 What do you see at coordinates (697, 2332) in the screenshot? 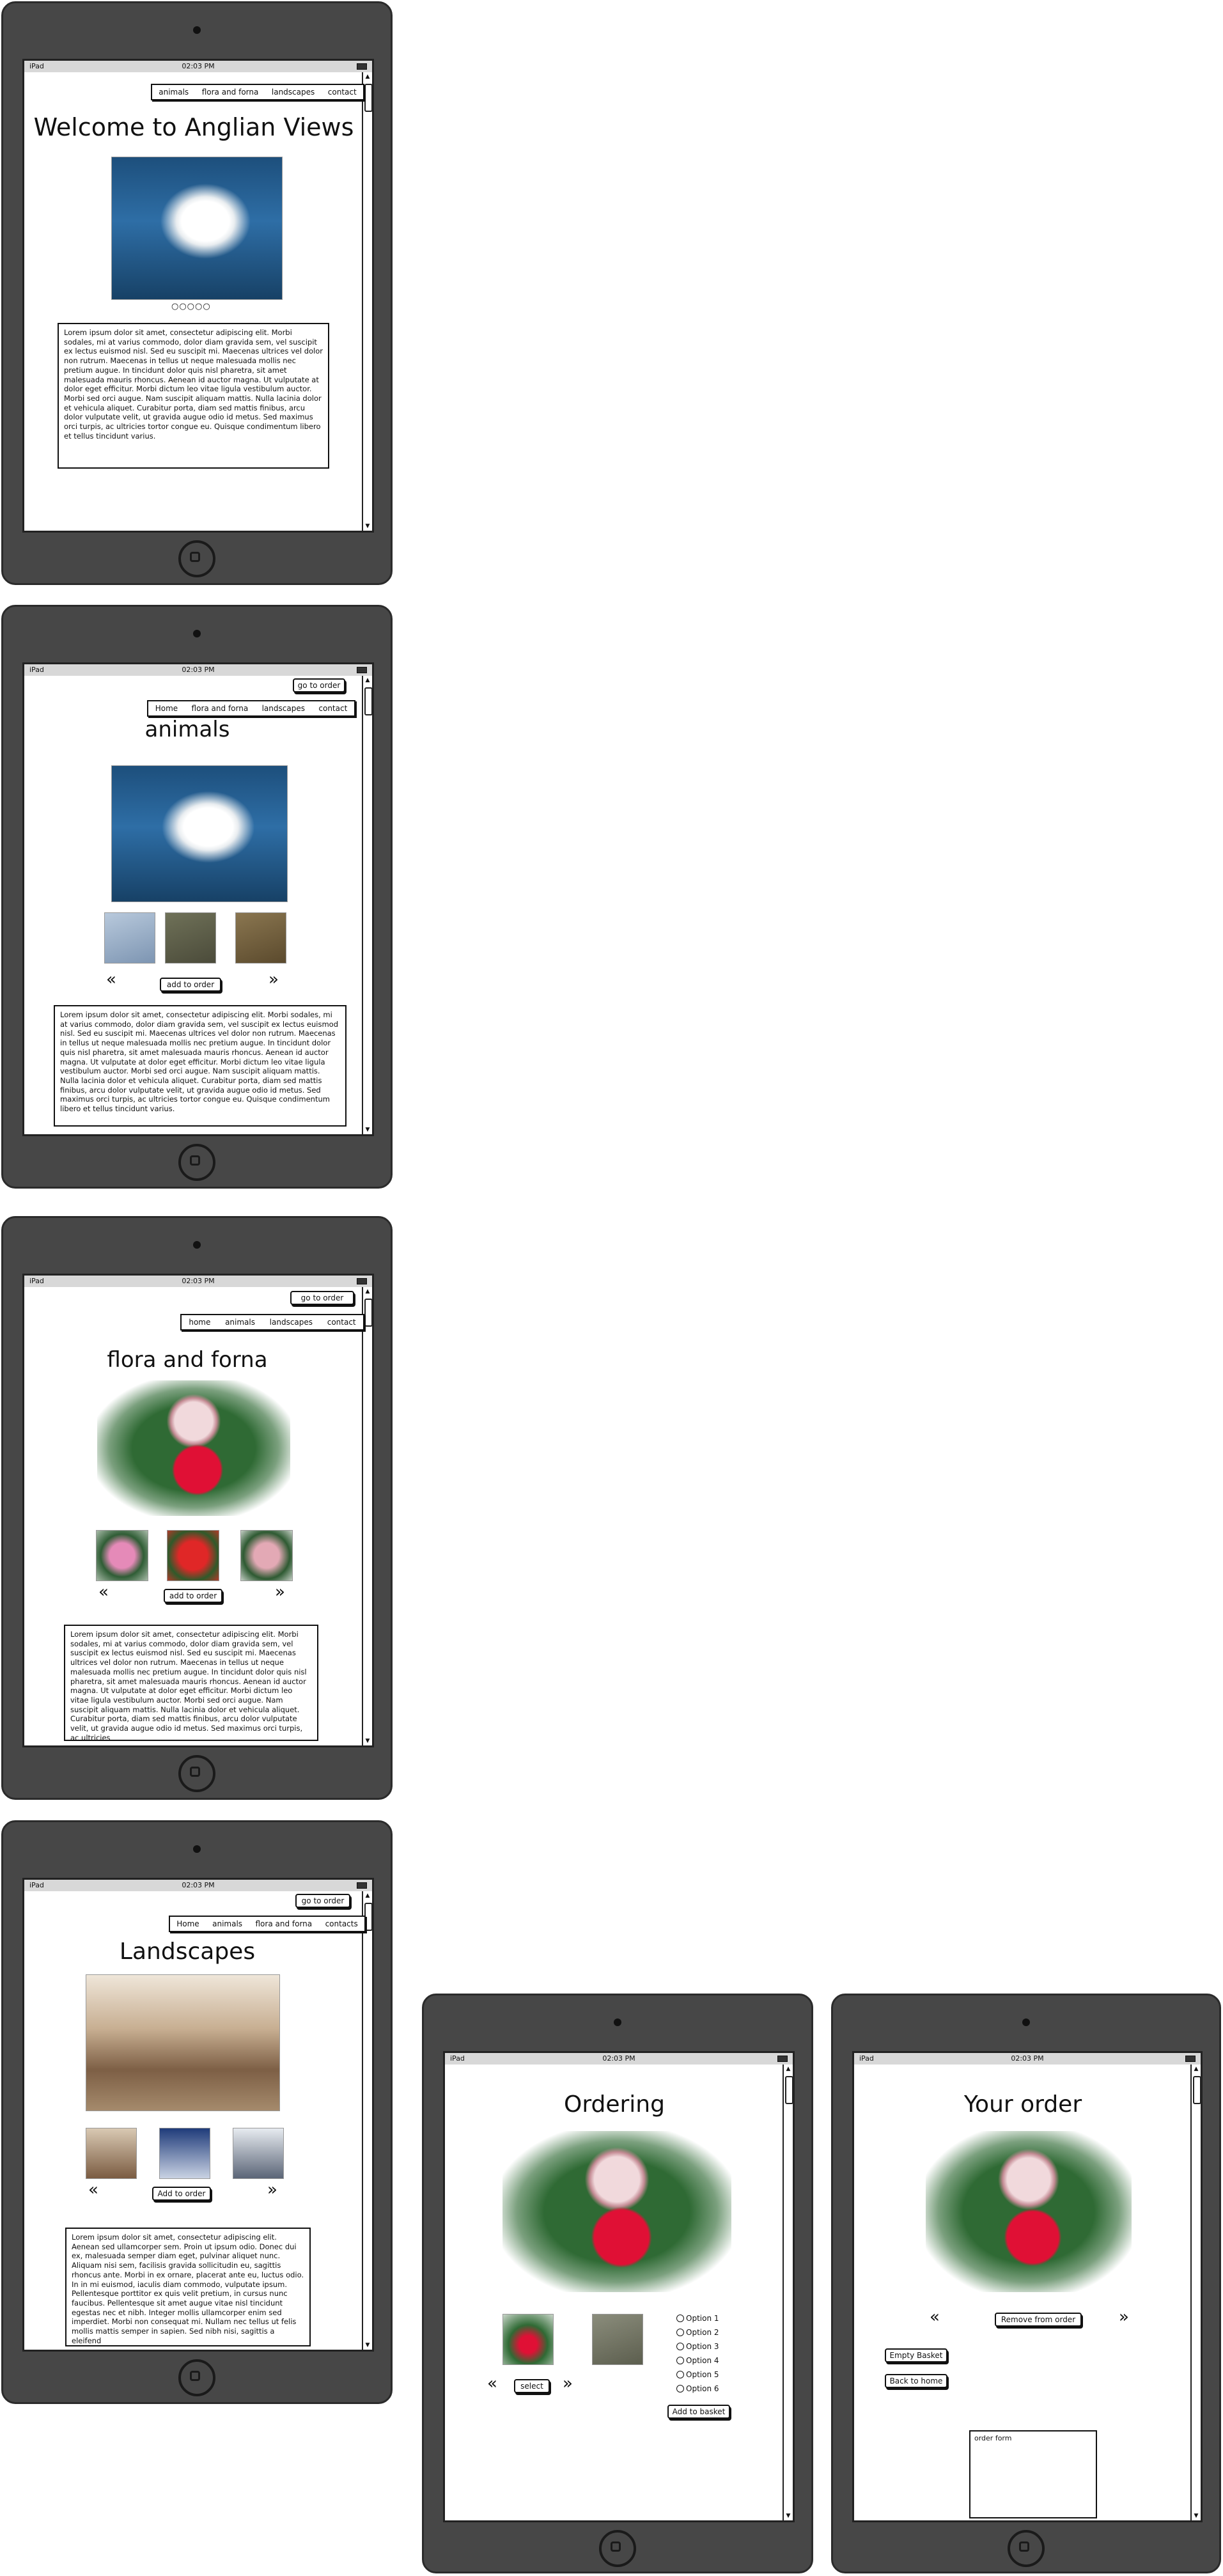
I see `option-radio-2: Option 2` at bounding box center [697, 2332].